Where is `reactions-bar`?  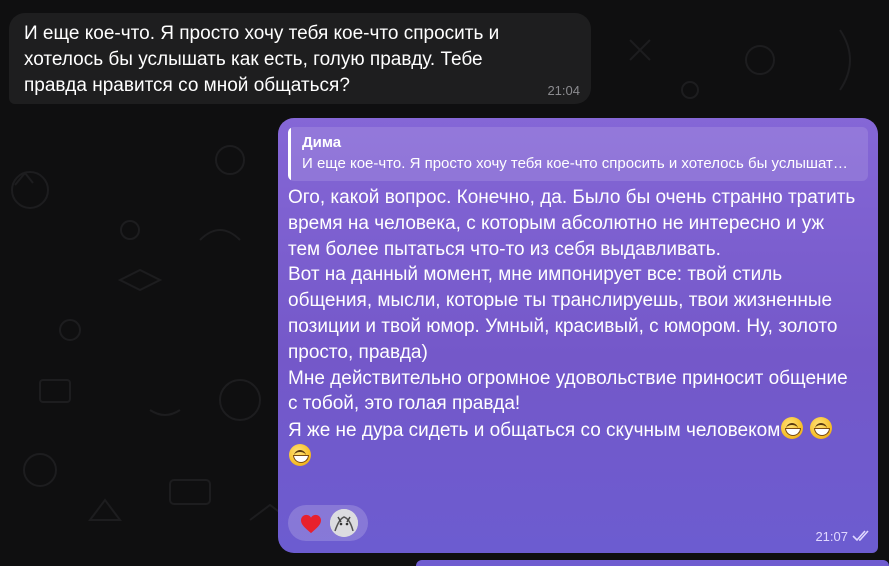
reactions-bar is located at coordinates (328, 523).